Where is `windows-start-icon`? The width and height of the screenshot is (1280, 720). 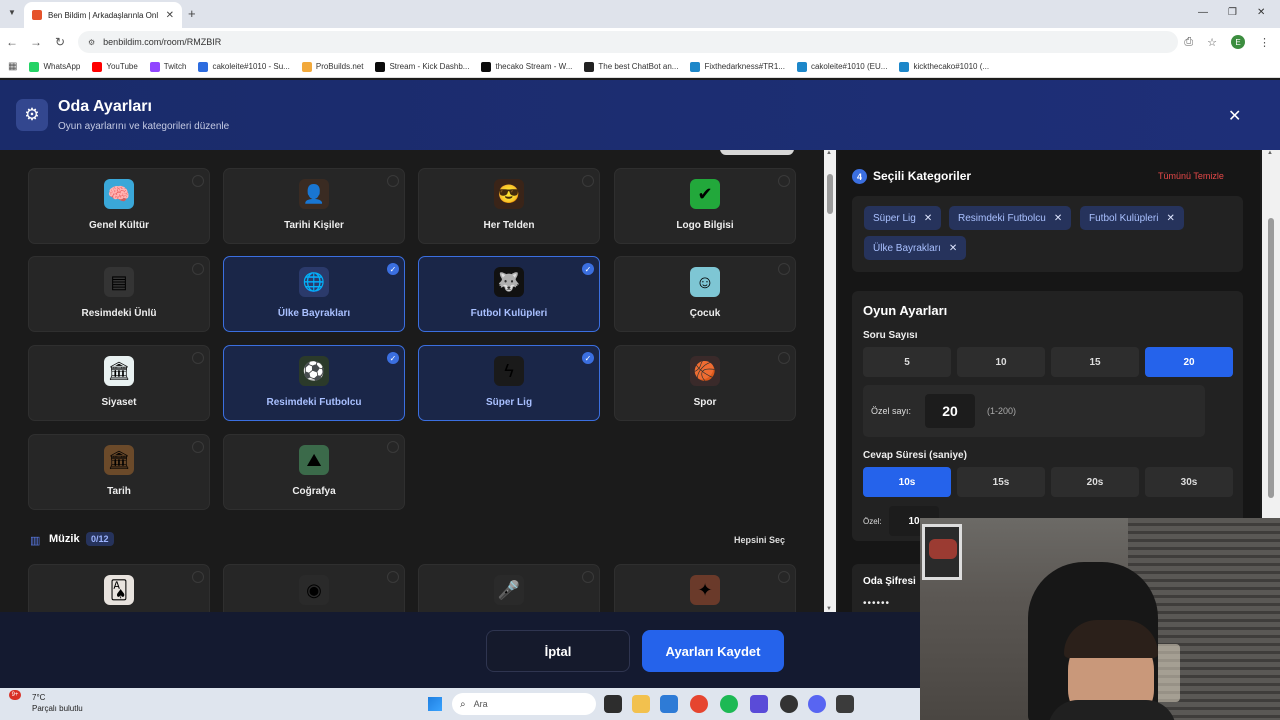
windows-start-icon is located at coordinates (435, 704).